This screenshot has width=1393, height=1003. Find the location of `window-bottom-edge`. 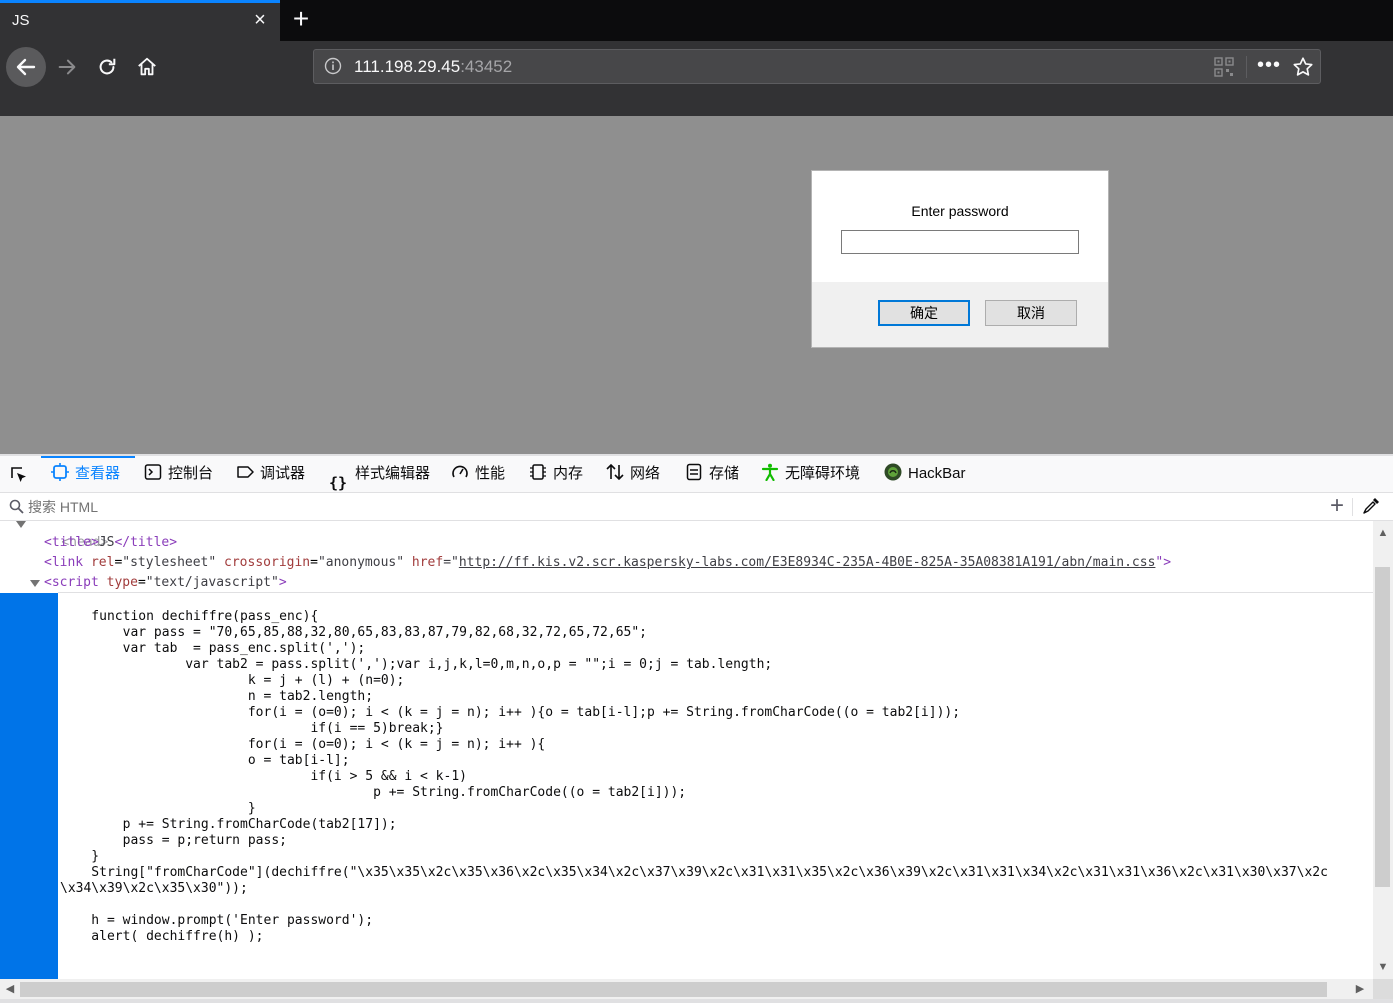

window-bottom-edge is located at coordinates (696, 1001).